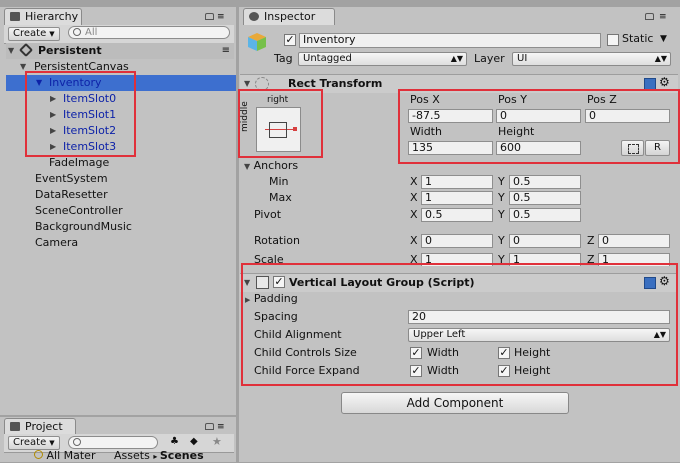 This screenshot has height=463, width=680. What do you see at coordinates (591, 59) in the screenshot?
I see `layer-dropdown: UI ▲▼` at bounding box center [591, 59].